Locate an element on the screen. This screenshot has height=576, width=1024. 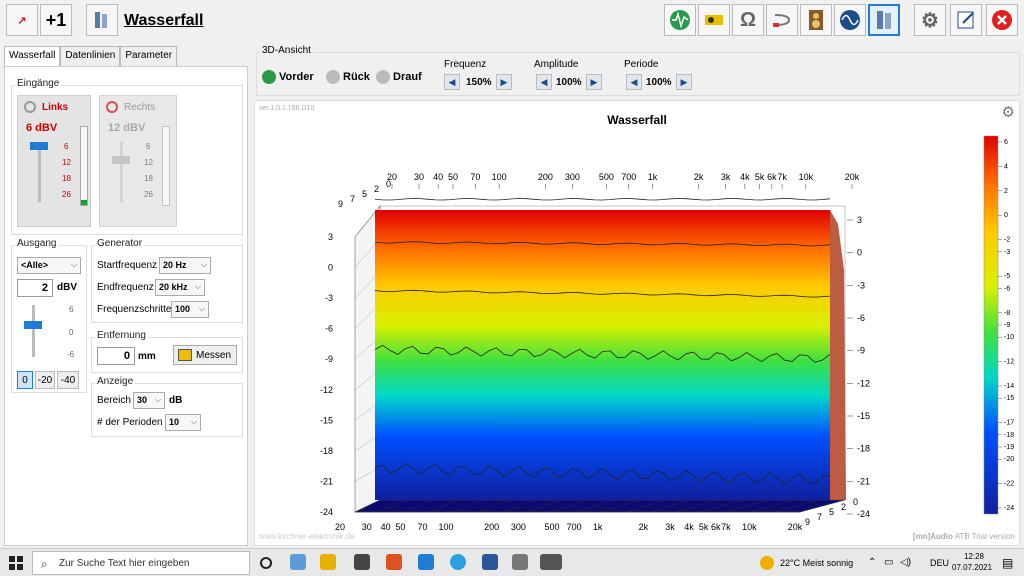
colorbar is located at coordinates (991, 325).